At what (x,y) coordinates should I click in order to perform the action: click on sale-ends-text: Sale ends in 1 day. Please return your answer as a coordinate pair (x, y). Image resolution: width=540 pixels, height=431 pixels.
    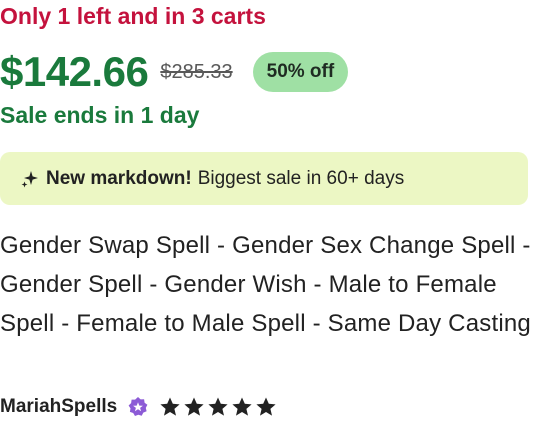
    Looking at the image, I should click on (100, 115).